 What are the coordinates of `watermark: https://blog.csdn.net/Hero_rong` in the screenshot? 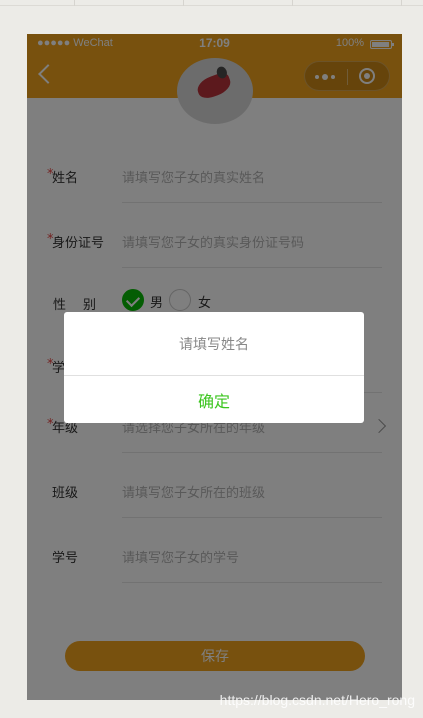 It's located at (317, 700).